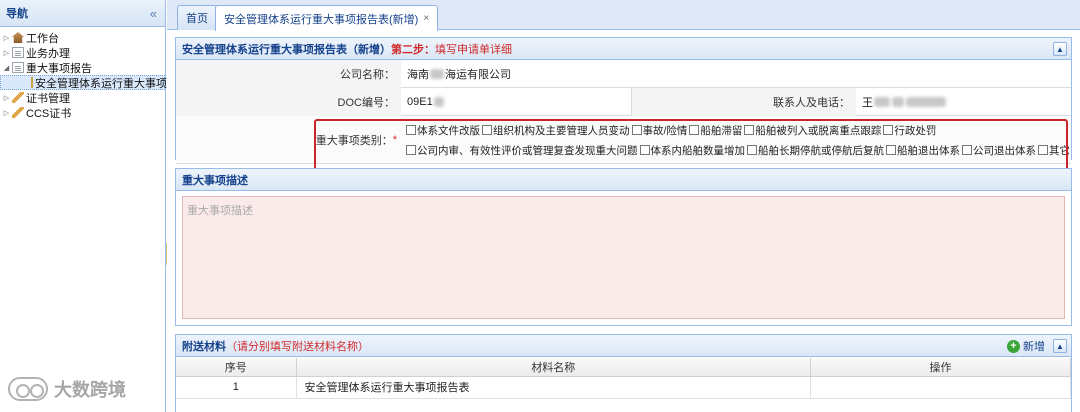 Image resolution: width=1080 pixels, height=412 pixels. What do you see at coordinates (82, 97) in the screenshot?
I see `tree-item-certificate: ▷ 证书管理` at bounding box center [82, 97].